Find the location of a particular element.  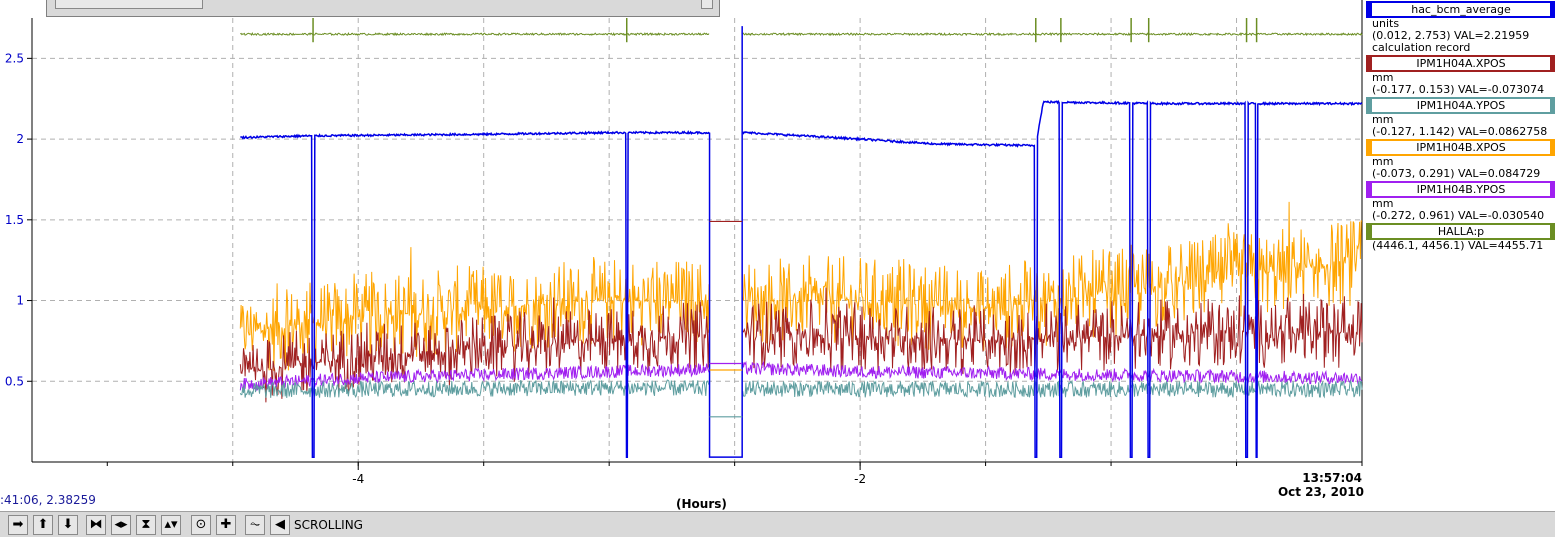

legend-entry-ipm1h04a-xpos: IPM1H04A.XPOS is located at coordinates (1460, 63).